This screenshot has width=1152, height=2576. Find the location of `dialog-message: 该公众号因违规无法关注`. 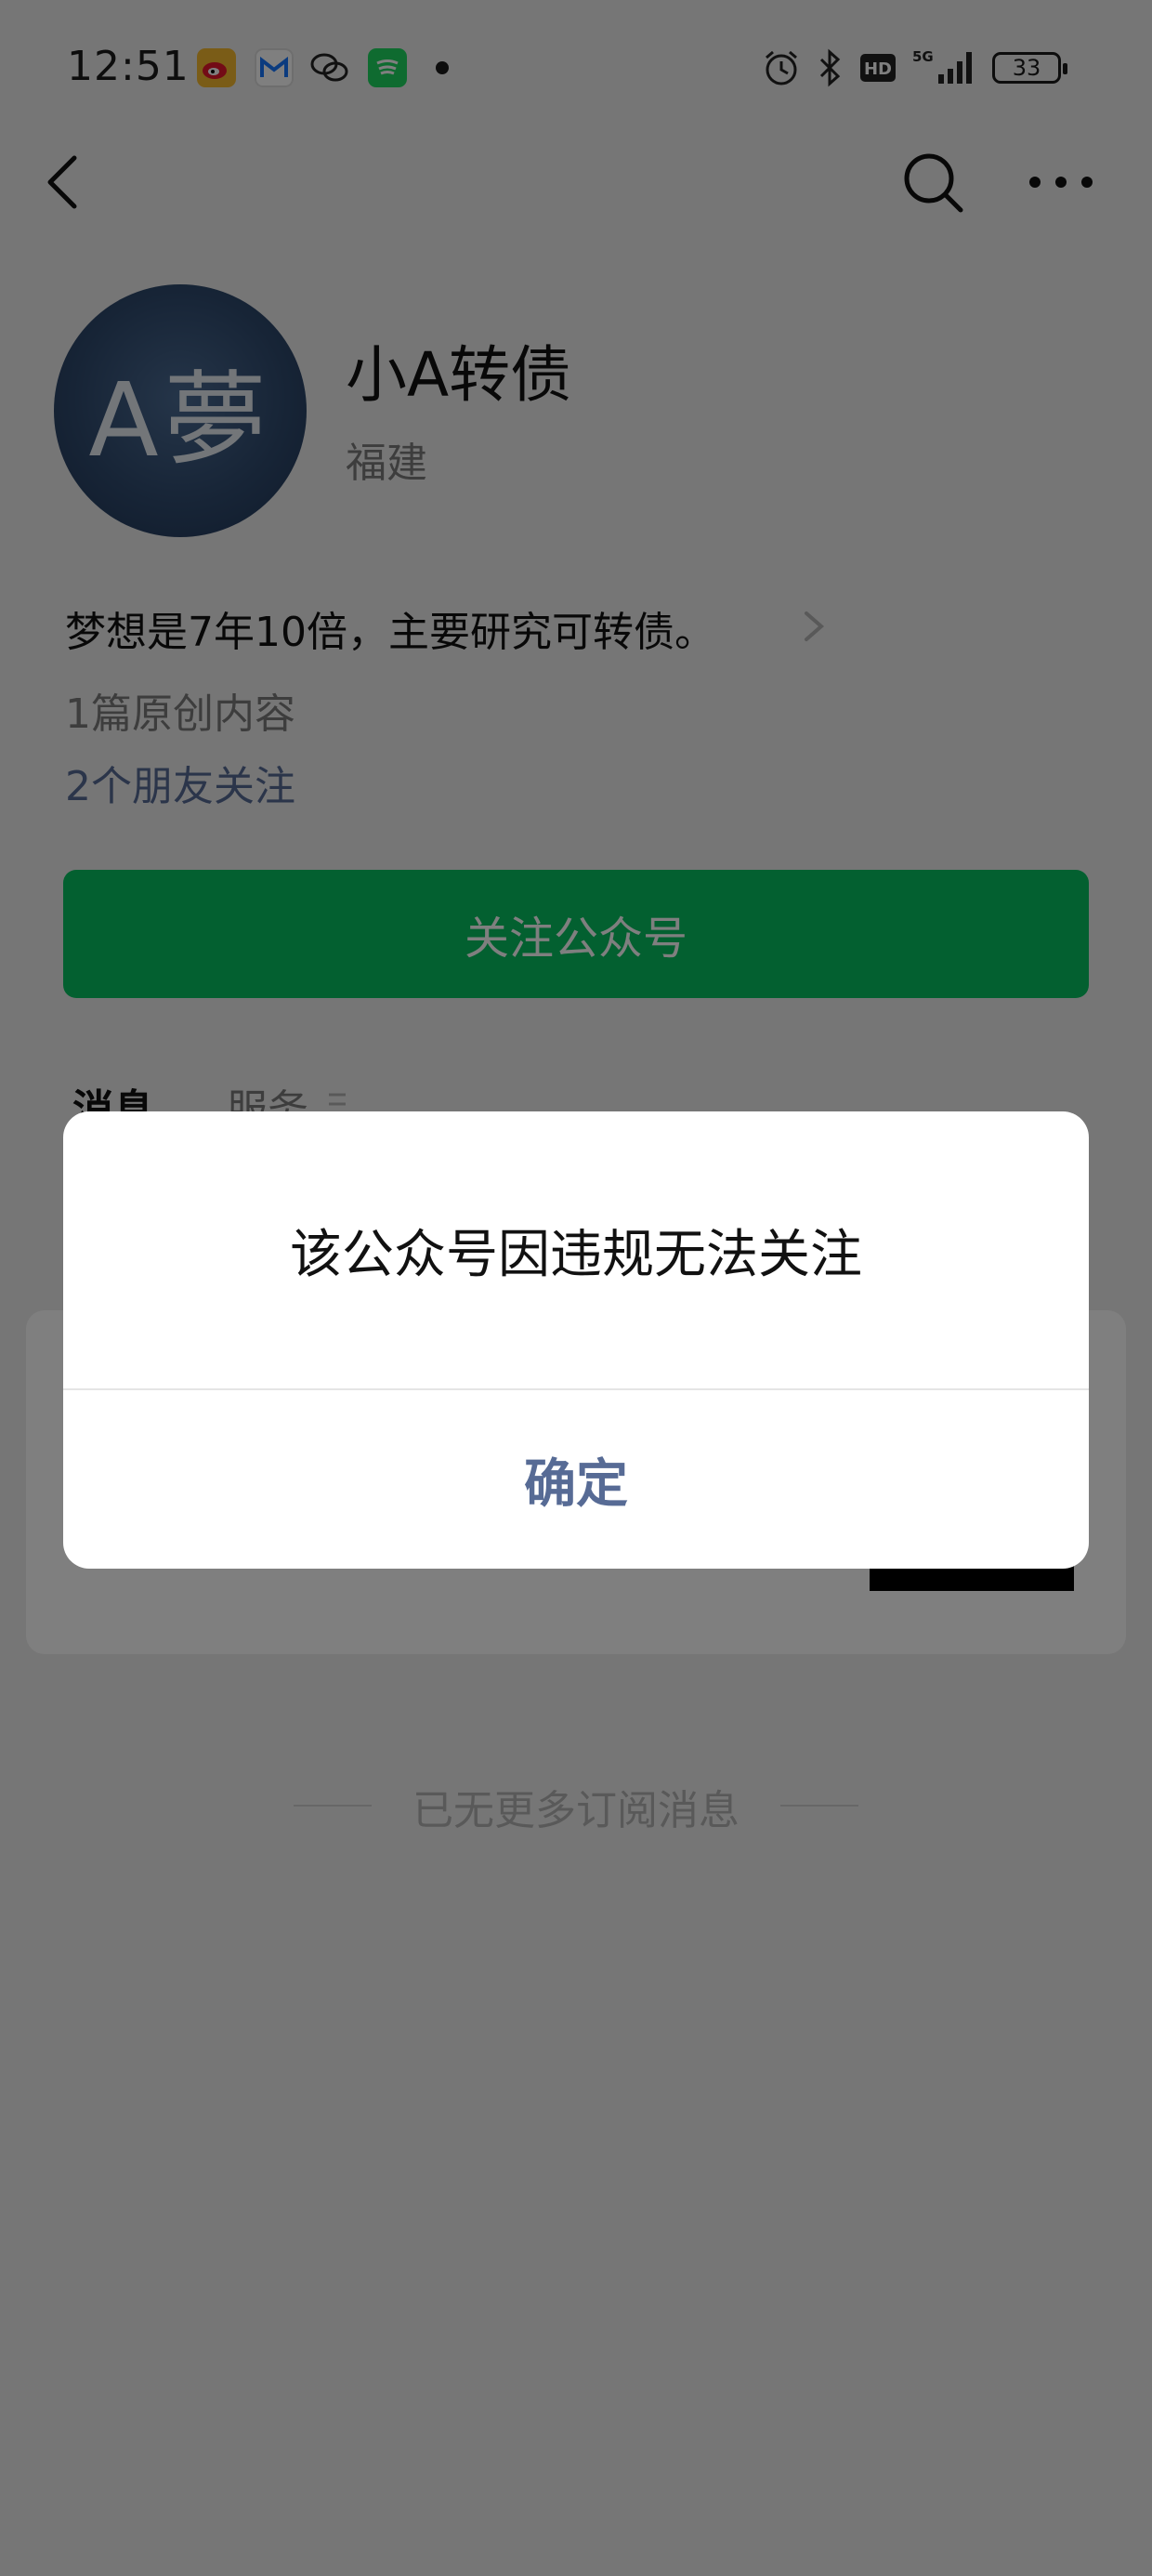

dialog-message: 该公众号因违规无法关注 is located at coordinates (576, 1254).